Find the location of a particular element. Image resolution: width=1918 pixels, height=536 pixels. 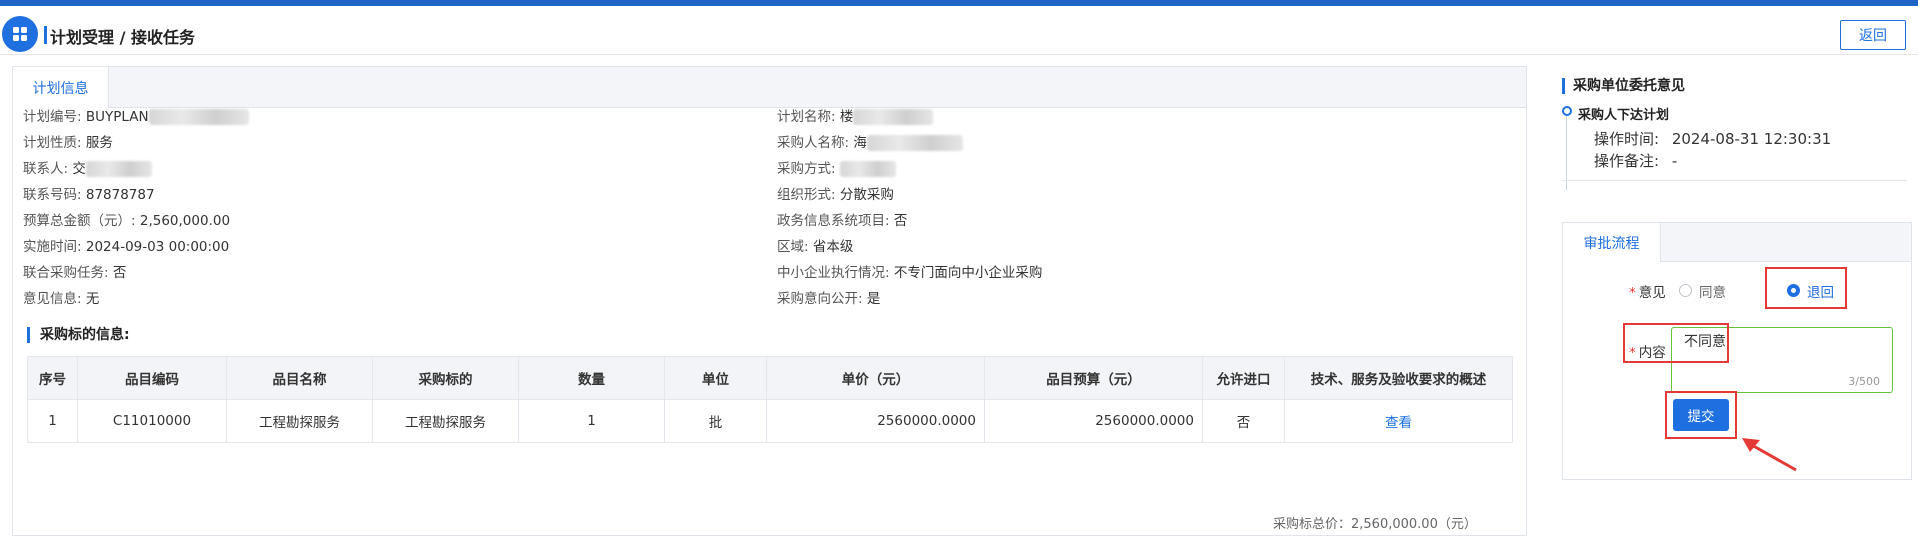

plan-tabstrip: 计划信息 is located at coordinates (769, 87).